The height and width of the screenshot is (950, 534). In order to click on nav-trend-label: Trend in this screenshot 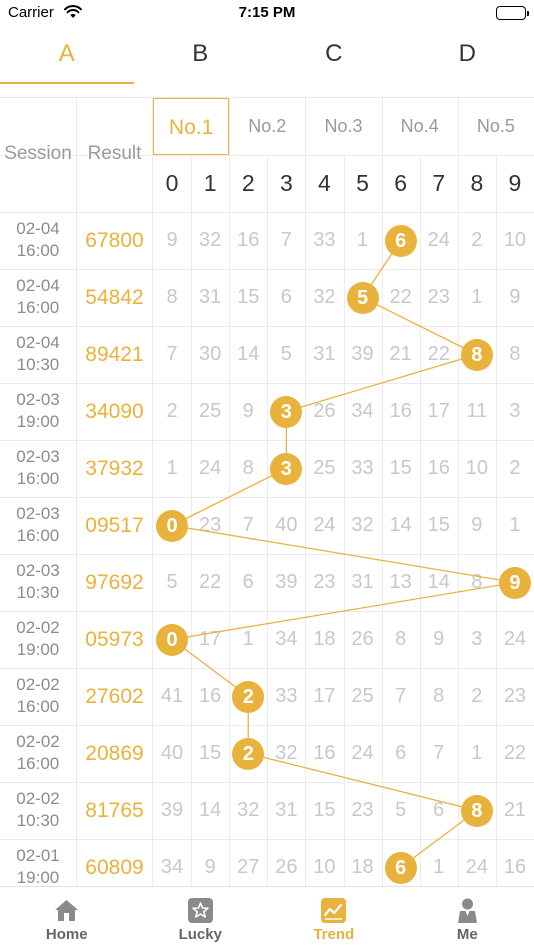, I will do `click(334, 934)`.